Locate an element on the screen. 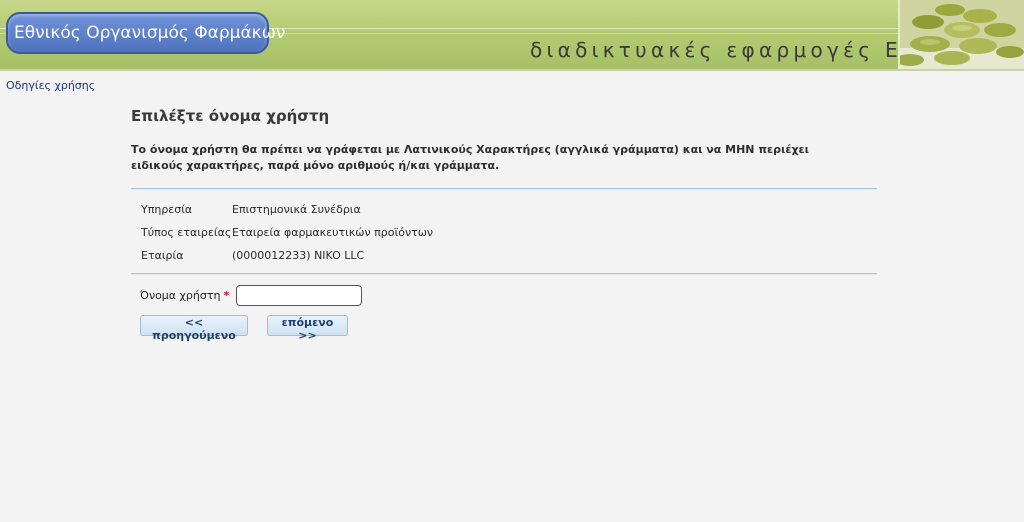 Image resolution: width=1024 pixels, height=522 pixels. pills-image is located at coordinates (961, 34).